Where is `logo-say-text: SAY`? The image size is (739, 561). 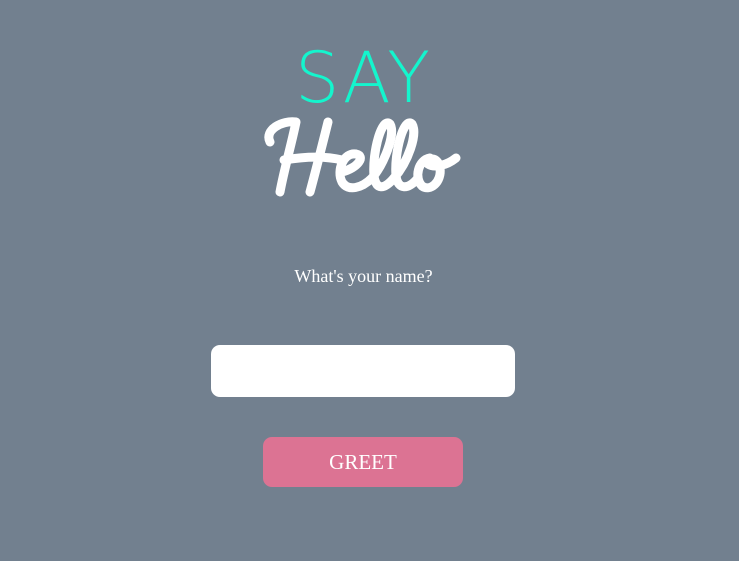 logo-say-text: SAY is located at coordinates (363, 78).